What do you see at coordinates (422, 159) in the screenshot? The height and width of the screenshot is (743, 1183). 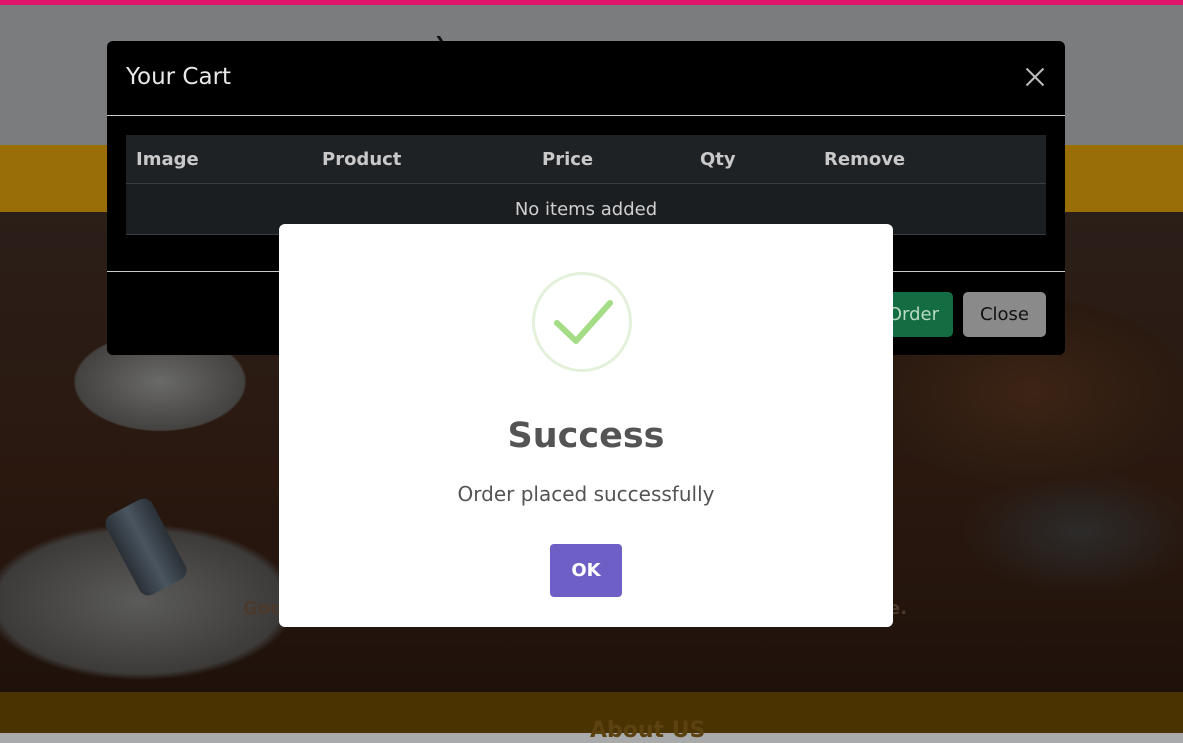 I see `column-header-product: Product` at bounding box center [422, 159].